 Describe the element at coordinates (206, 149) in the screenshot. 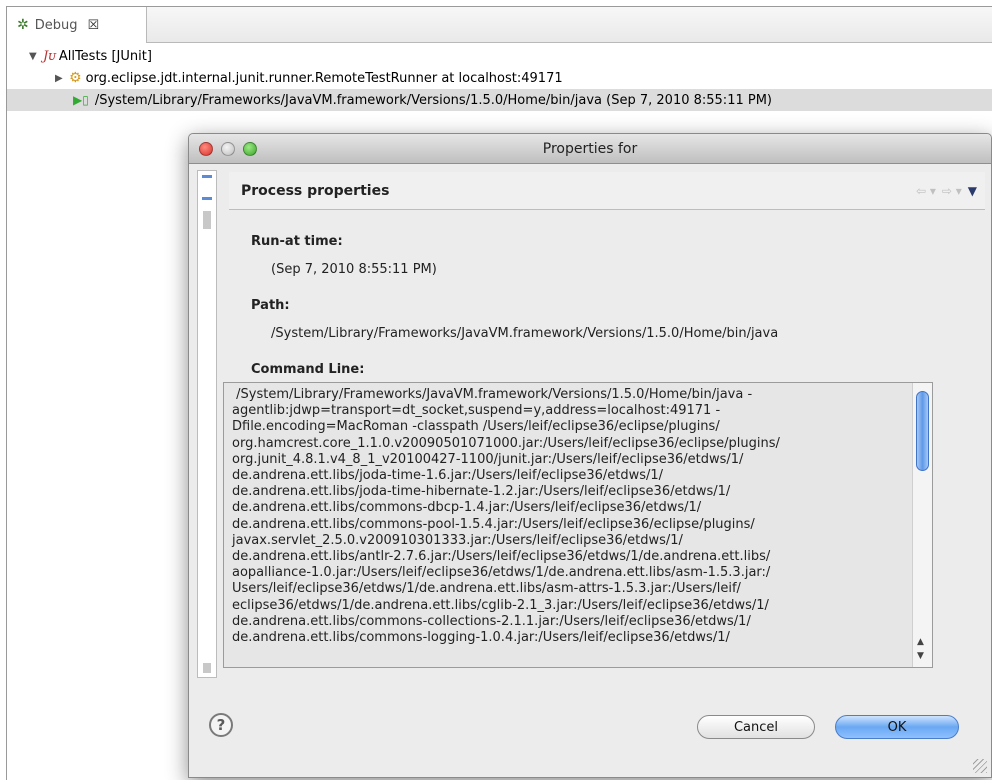

I see `close-window-button` at that location.